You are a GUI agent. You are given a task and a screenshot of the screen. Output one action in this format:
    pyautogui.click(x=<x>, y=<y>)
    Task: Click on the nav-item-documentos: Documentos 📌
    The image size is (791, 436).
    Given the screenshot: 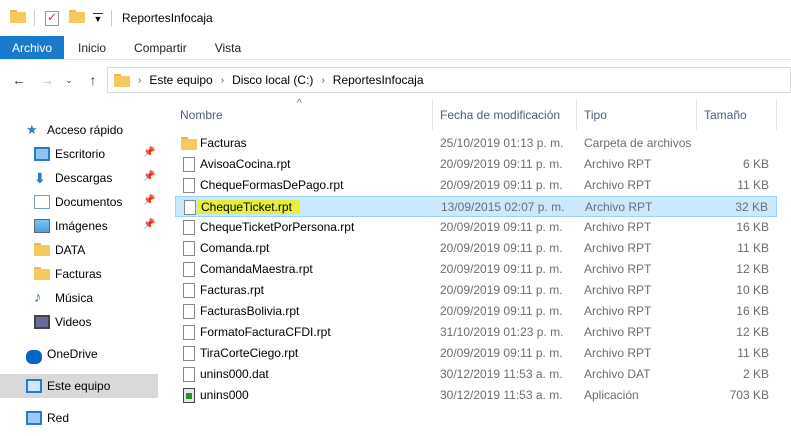 What is the action you would take?
    pyautogui.click(x=79, y=202)
    